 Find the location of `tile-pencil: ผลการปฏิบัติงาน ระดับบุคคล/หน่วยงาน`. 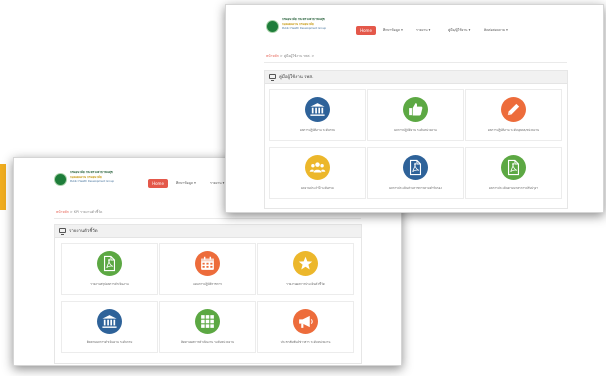

tile-pencil: ผลการปฏิบัติงาน ระดับบุคคล/หน่วยงาน is located at coordinates (513, 115).